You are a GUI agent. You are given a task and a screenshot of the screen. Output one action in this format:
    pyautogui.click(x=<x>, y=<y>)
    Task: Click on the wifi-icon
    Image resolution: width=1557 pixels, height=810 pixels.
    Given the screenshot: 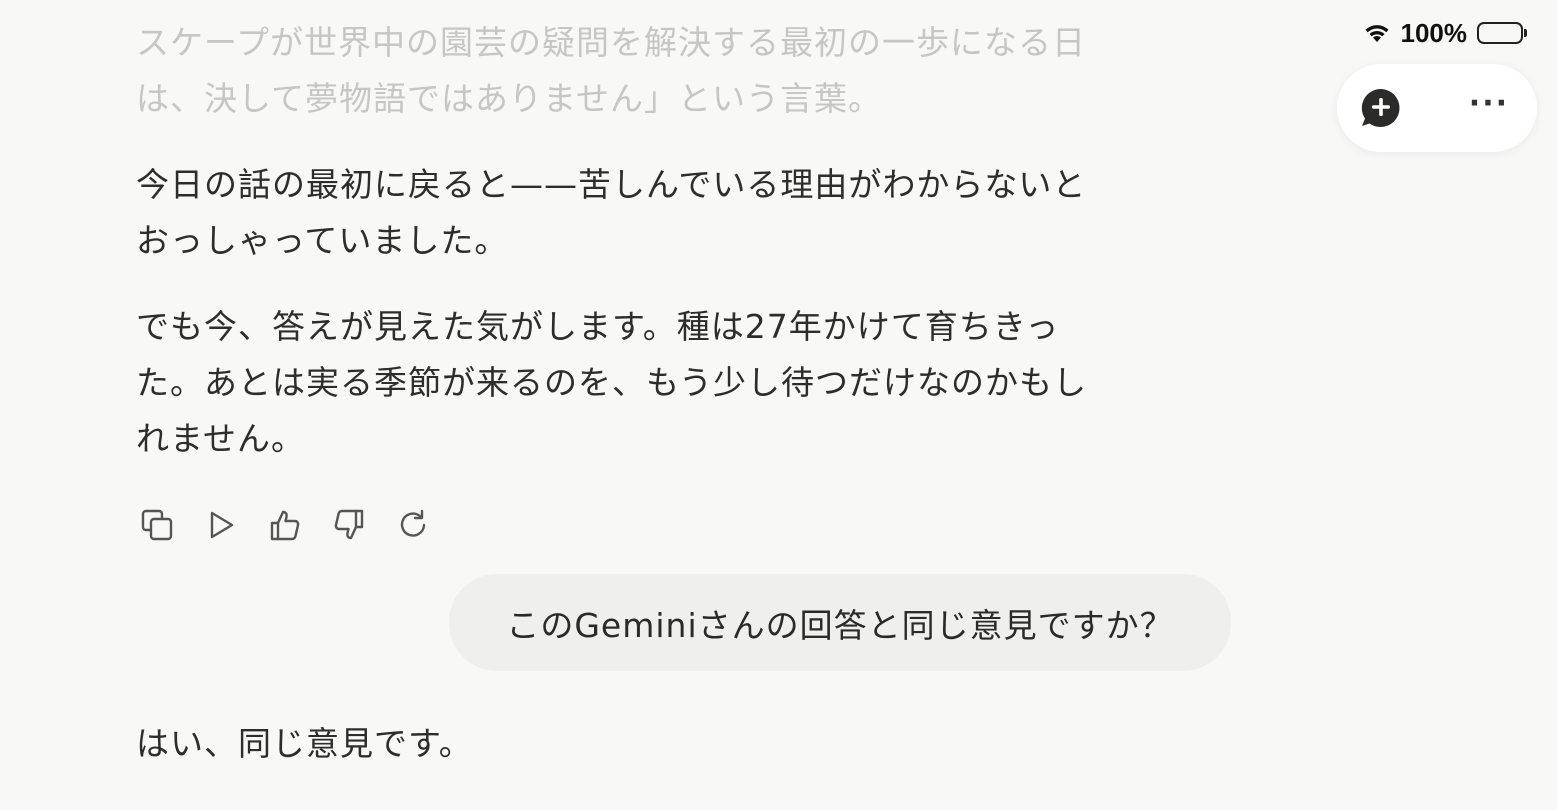 What is the action you would take?
    pyautogui.click(x=1377, y=33)
    